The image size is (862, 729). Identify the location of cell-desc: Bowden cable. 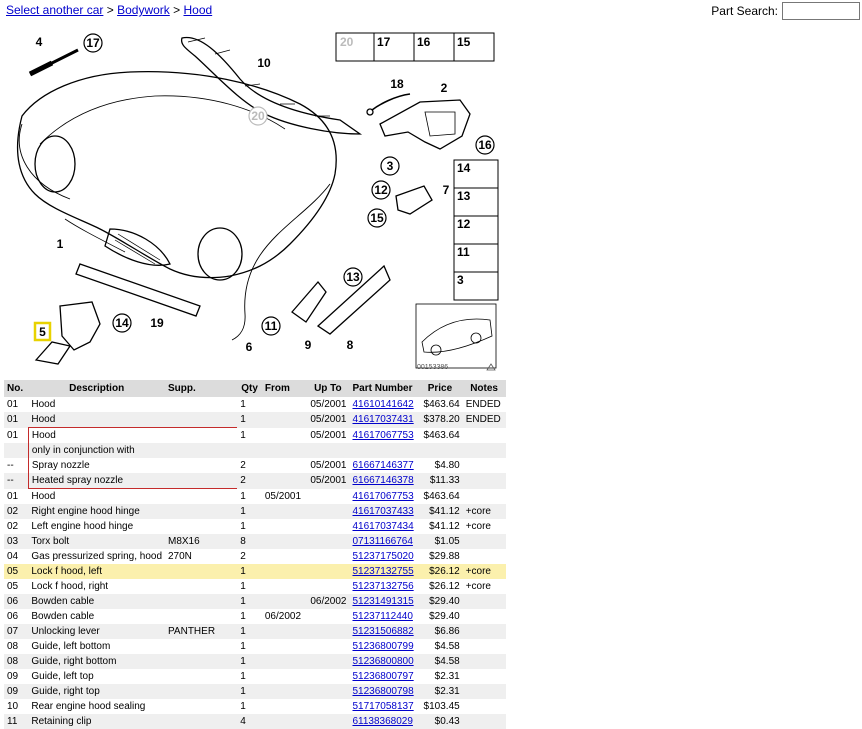
(96, 601).